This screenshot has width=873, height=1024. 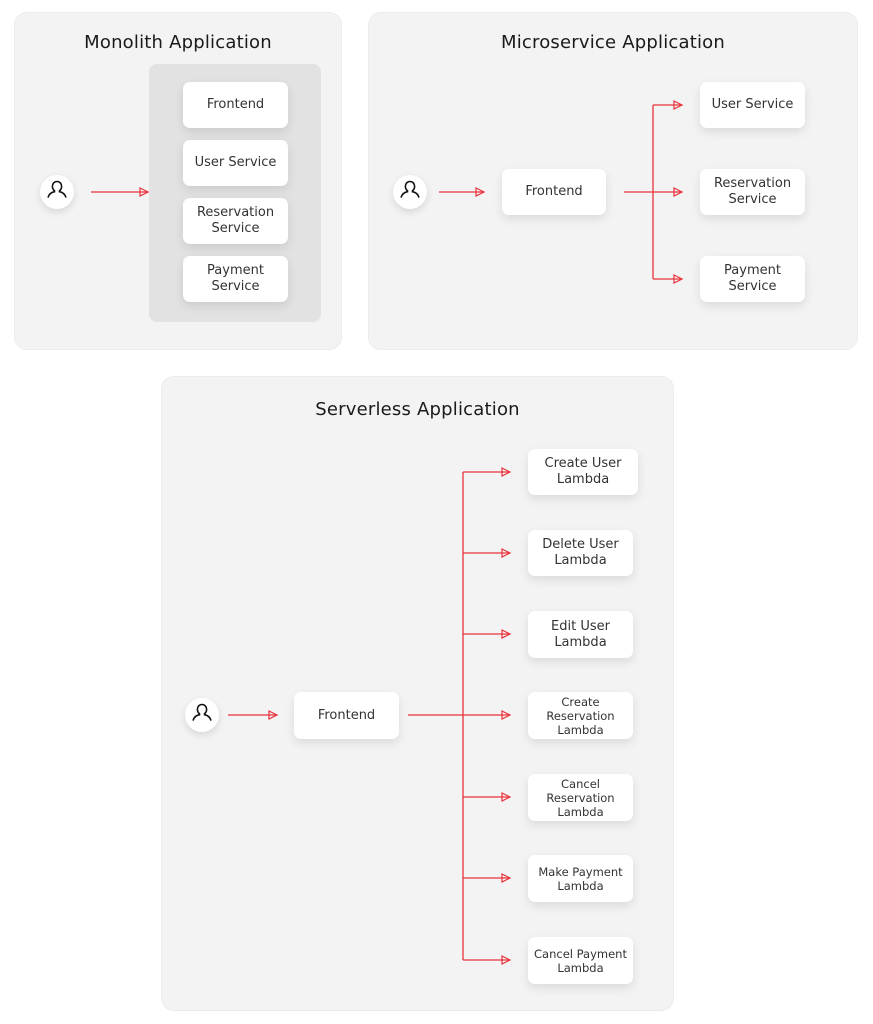 I want to click on lambda-make-payment: Make Payment Lambda, so click(x=580, y=878).